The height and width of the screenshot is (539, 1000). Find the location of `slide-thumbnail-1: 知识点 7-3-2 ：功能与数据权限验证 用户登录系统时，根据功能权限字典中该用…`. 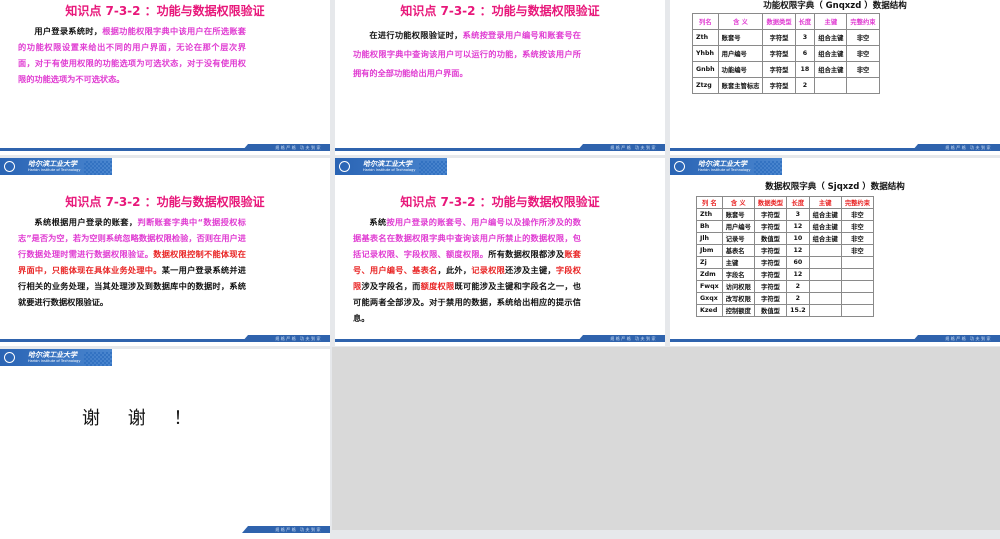

slide-thumbnail-1: 知识点 7-3-2 ：功能与数据权限验证 用户登录系统时，根据功能权限字典中该用… is located at coordinates (165, 77).